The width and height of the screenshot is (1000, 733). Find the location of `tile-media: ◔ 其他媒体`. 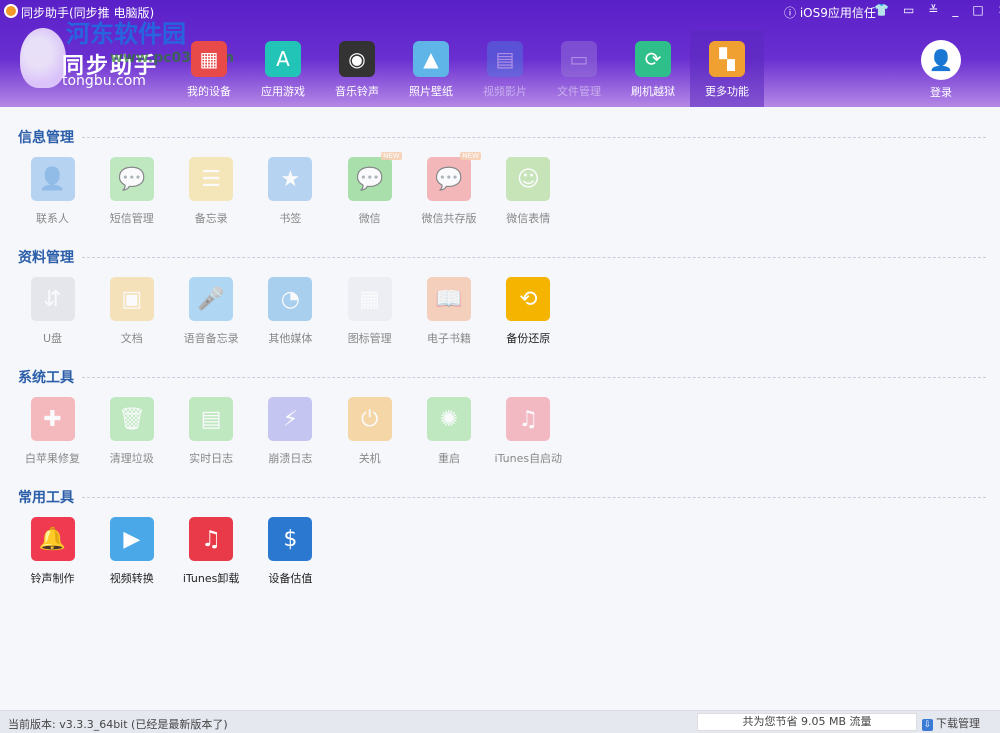

tile-media: ◔ 其他媒体 is located at coordinates (290, 311).